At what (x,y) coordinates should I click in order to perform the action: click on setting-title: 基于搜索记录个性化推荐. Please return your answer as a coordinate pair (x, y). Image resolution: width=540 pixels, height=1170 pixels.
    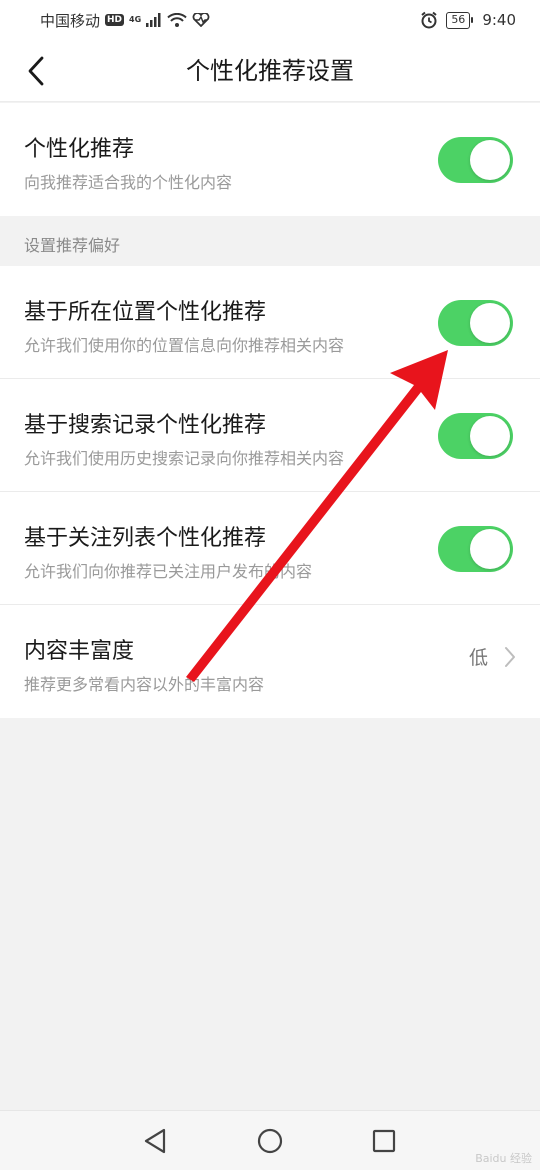
    Looking at the image, I should click on (145, 425).